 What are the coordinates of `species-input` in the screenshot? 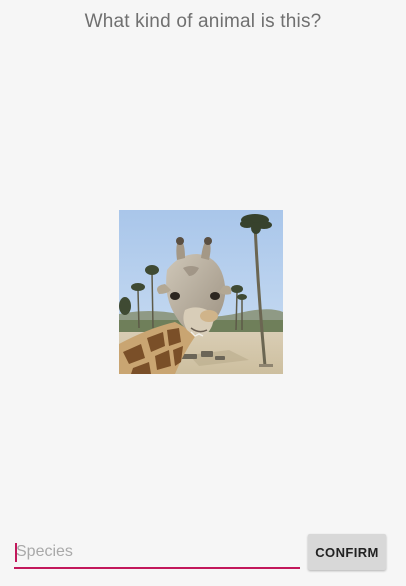 It's located at (158, 552).